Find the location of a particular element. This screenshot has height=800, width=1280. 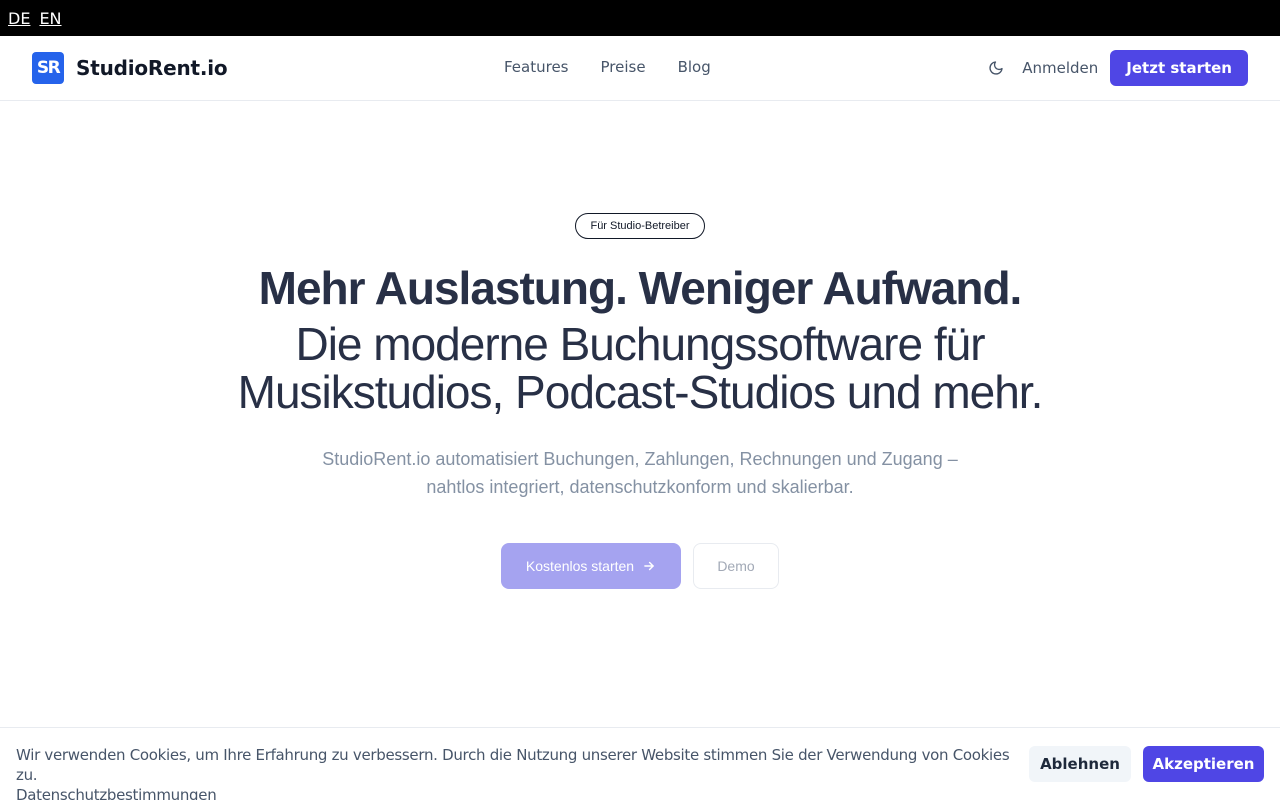

hero-cta-row: Kostenlos starten Demo is located at coordinates (640, 566).